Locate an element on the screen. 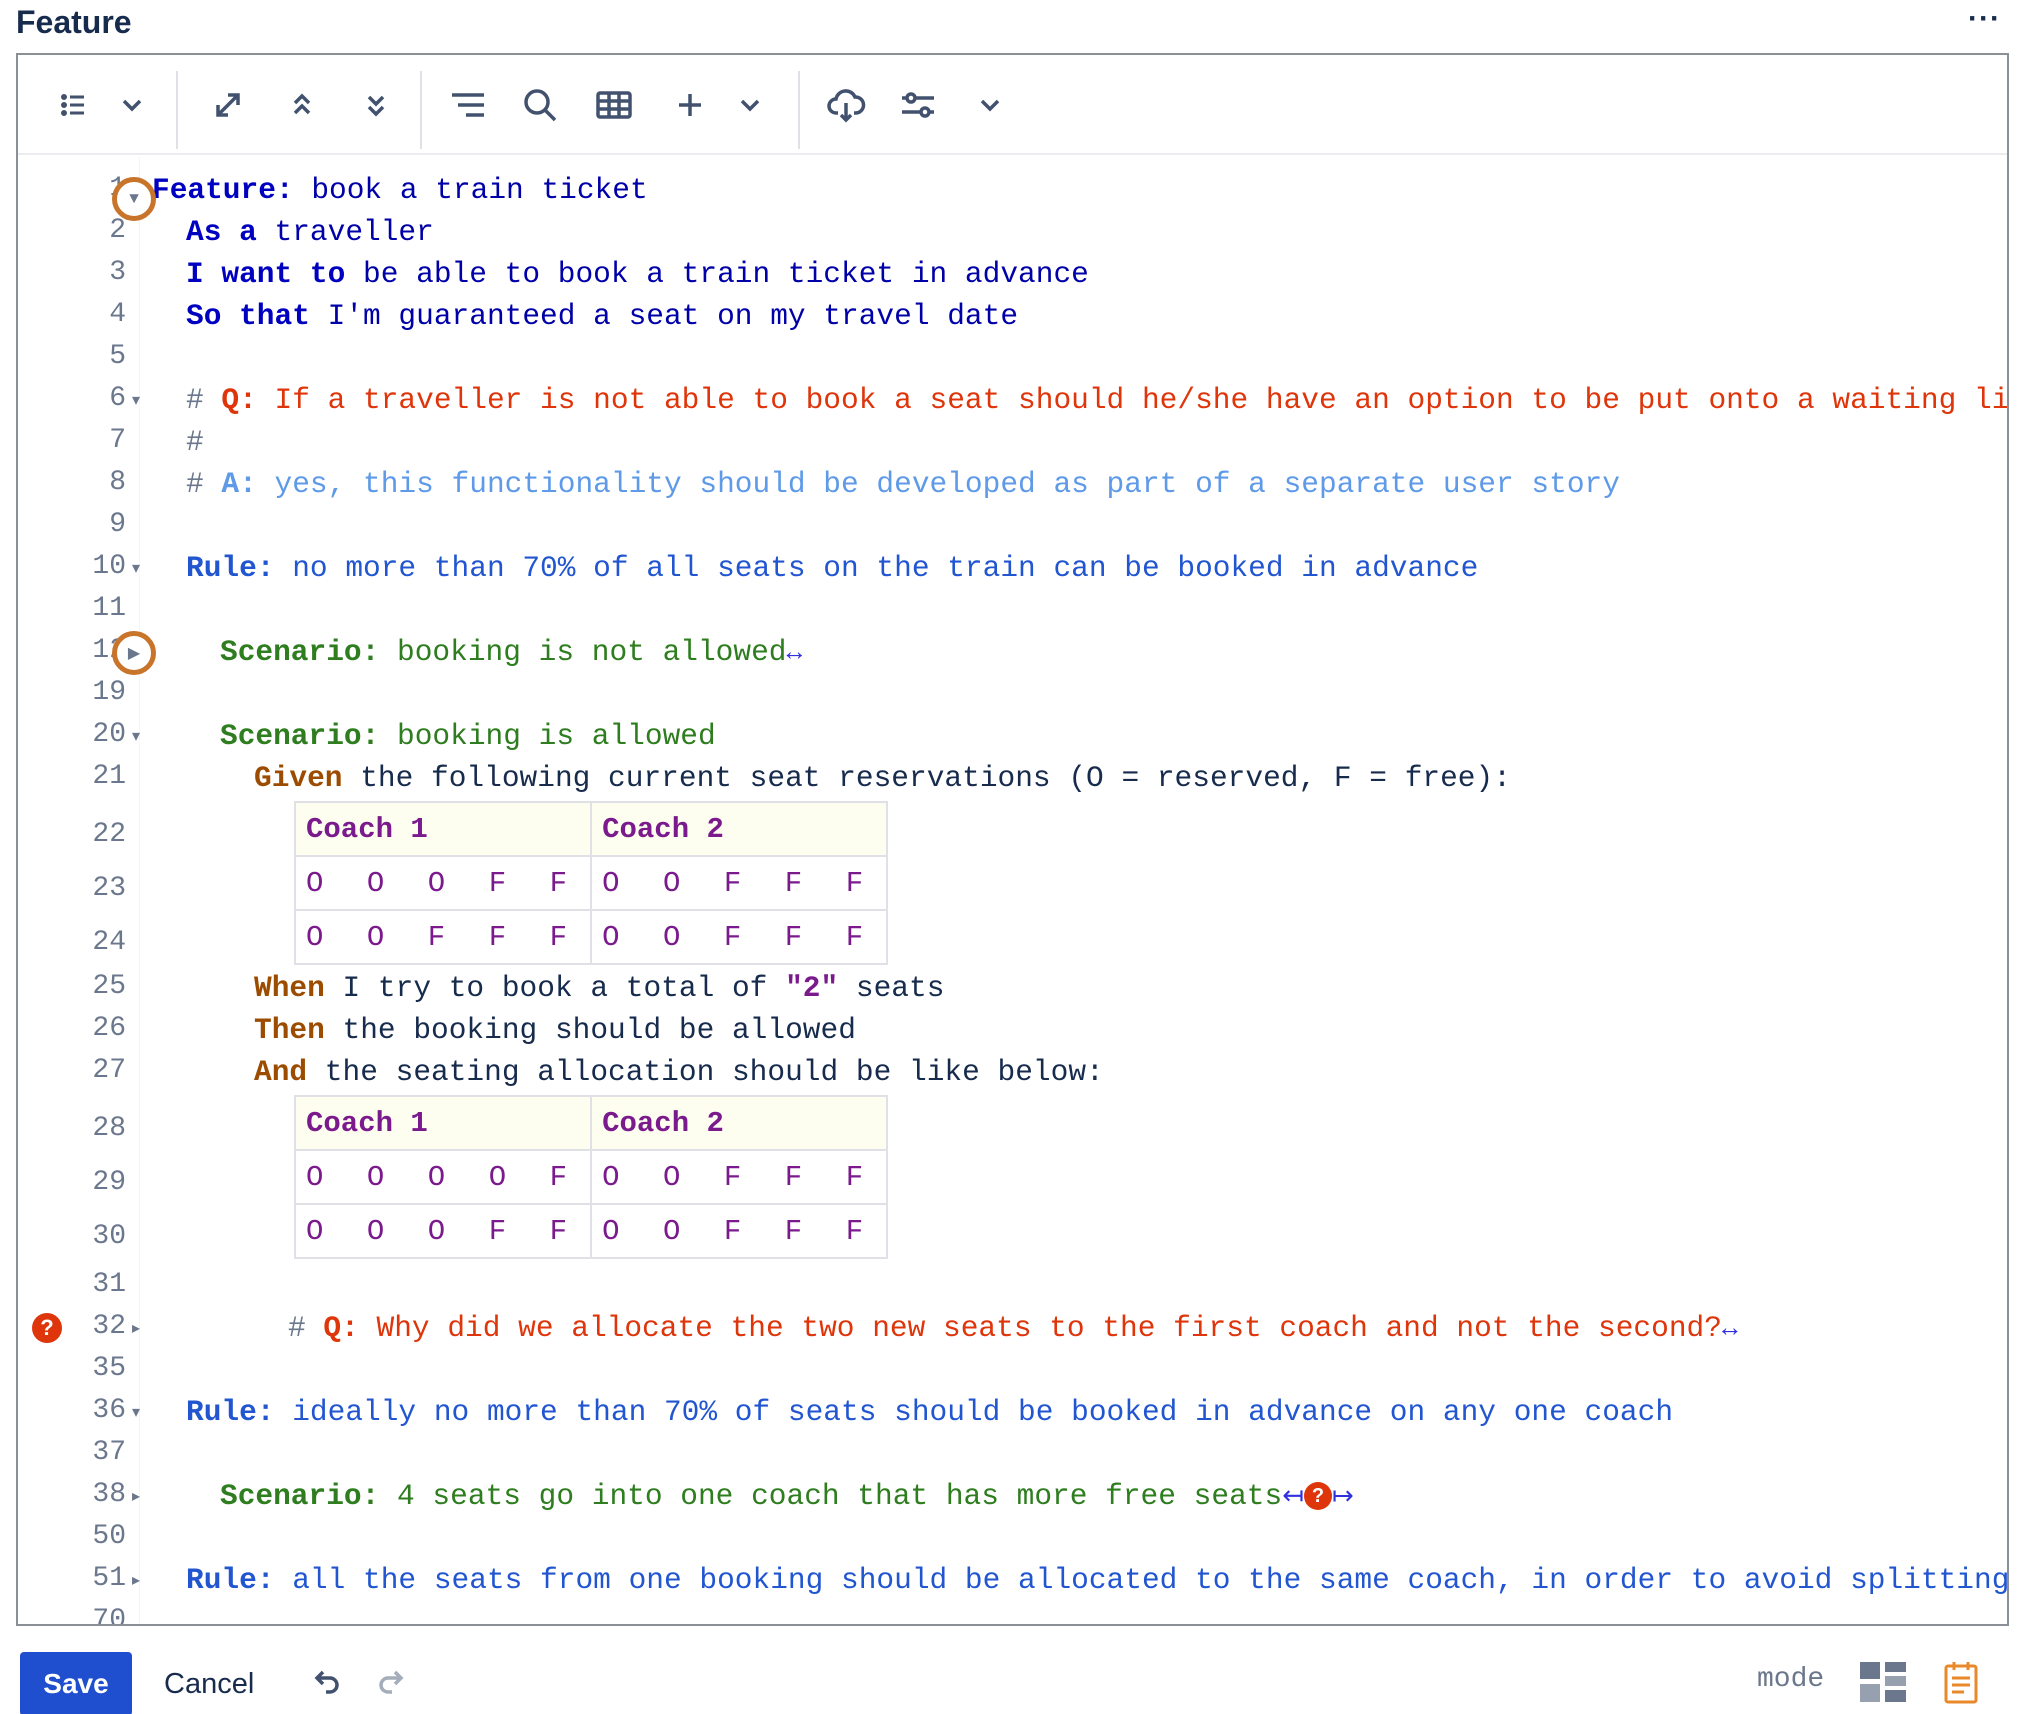 The width and height of the screenshot is (2018, 1714). line-number: 19 is located at coordinates (109, 692).